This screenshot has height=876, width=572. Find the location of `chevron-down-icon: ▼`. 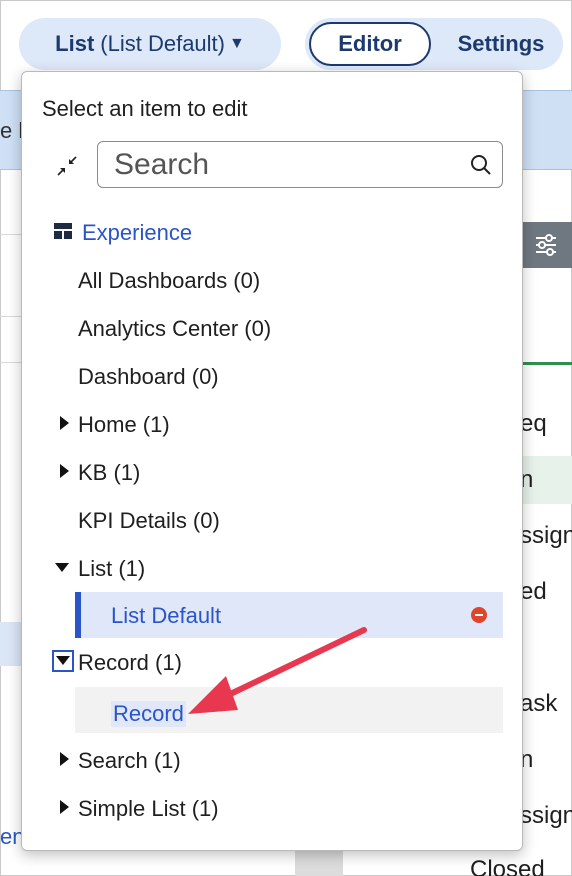

chevron-down-icon: ▼ is located at coordinates (237, 43).